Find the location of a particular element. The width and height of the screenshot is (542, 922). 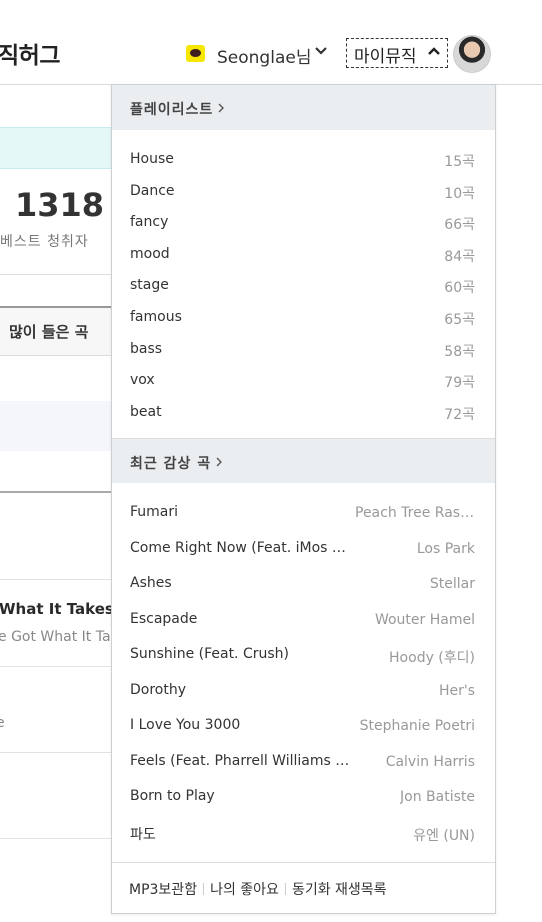

playlist-name: famous is located at coordinates (156, 316).